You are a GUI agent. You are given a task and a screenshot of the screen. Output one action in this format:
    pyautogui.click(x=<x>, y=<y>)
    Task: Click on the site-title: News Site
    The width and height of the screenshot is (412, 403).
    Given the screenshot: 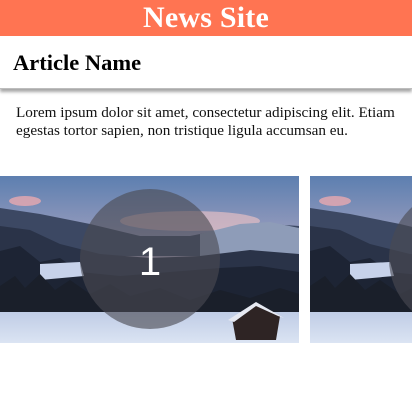 What is the action you would take?
    pyautogui.click(x=206, y=17)
    